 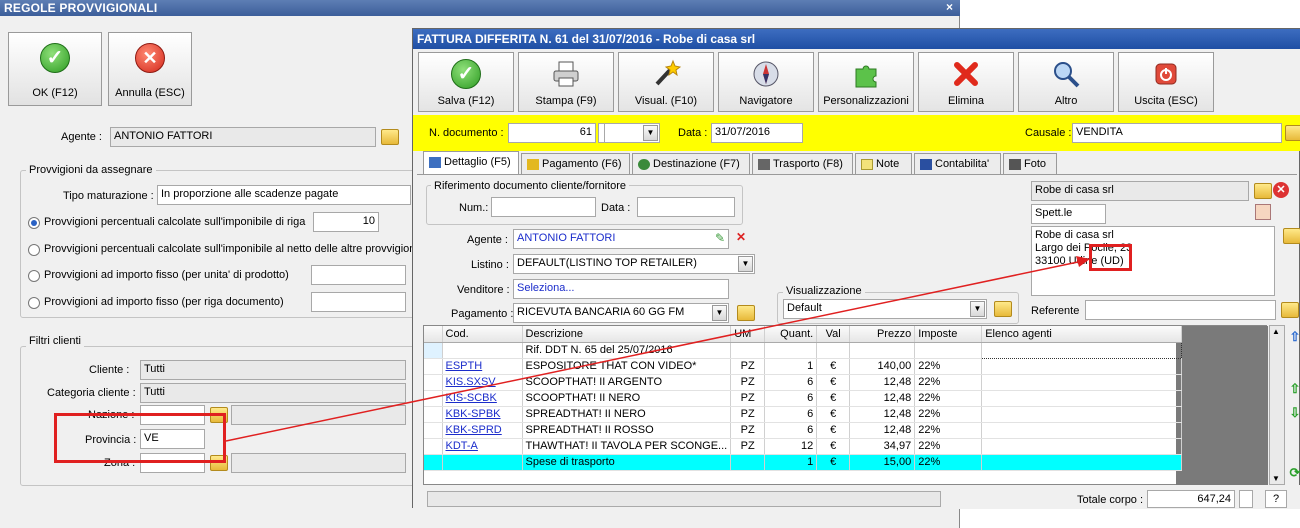 I want to click on annotation-arrow-head, so click(x=1083, y=261).